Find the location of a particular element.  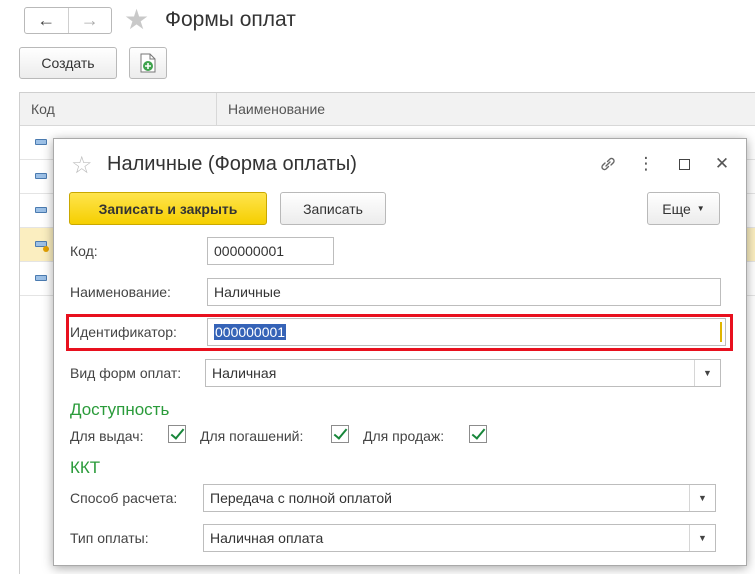

column-header-name: Наименование is located at coordinates (276, 109).